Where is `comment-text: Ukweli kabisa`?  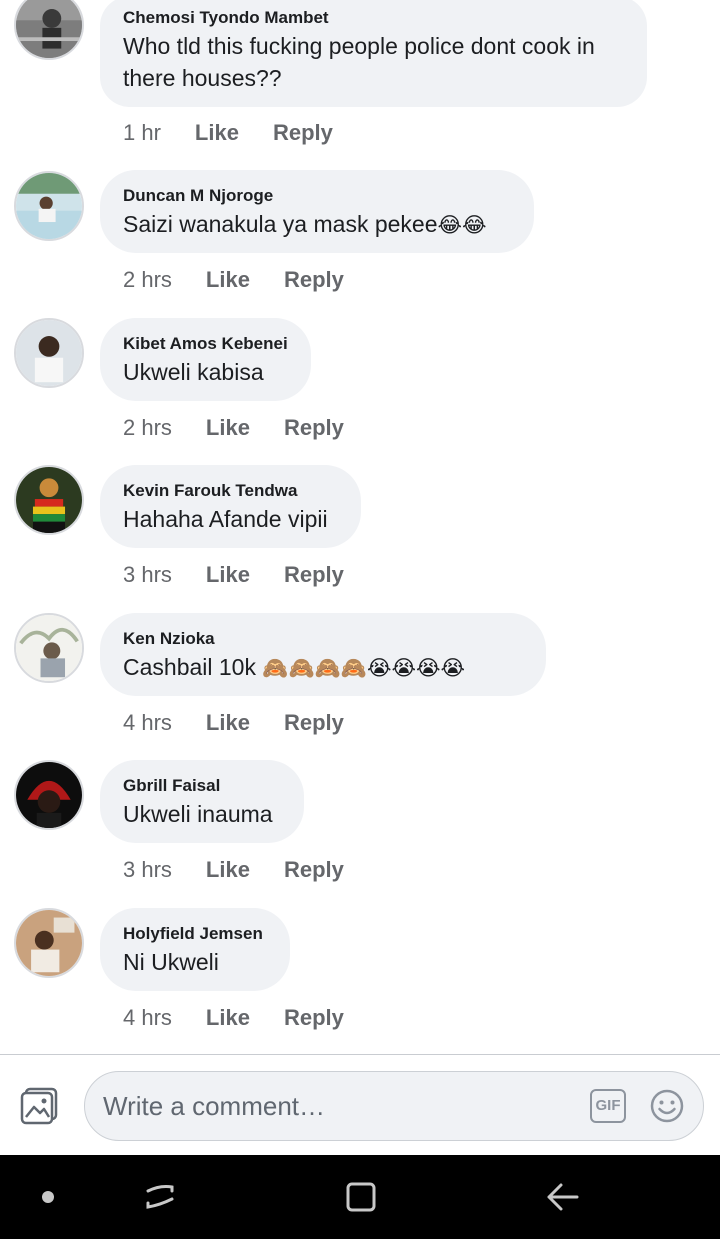 comment-text: Ukweli kabisa is located at coordinates (193, 372).